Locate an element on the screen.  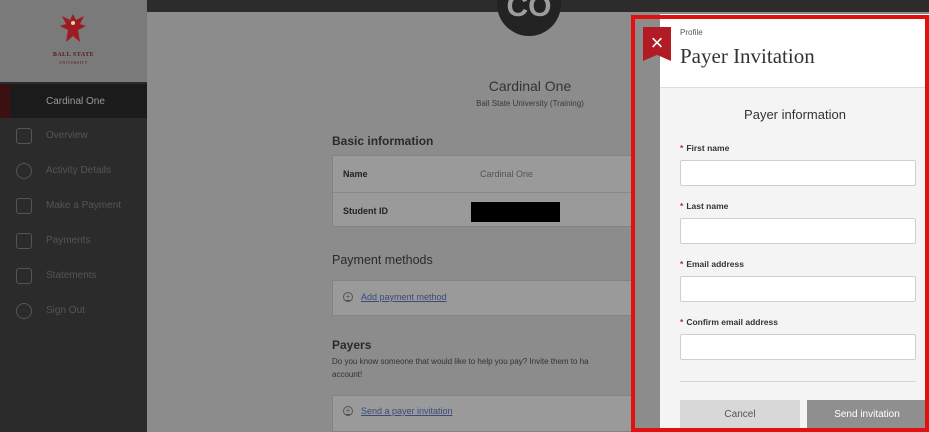
clock-icon is located at coordinates (24, 170).